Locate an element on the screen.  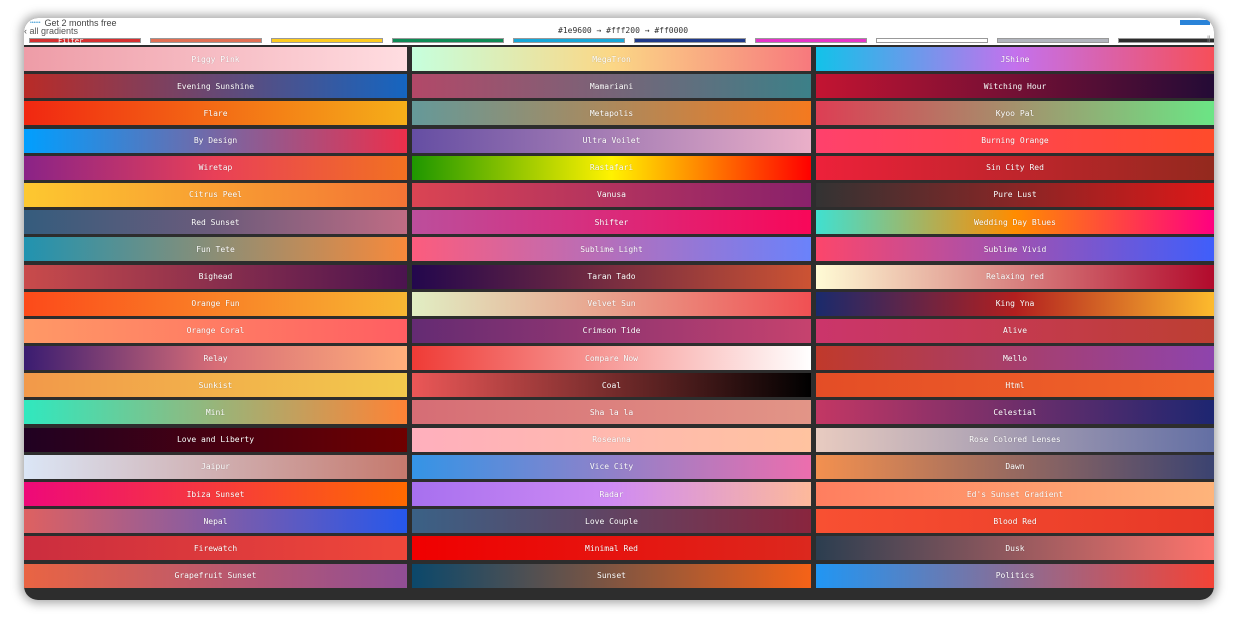
gradient-tile: Fun Tete is located at coordinates (215, 249).